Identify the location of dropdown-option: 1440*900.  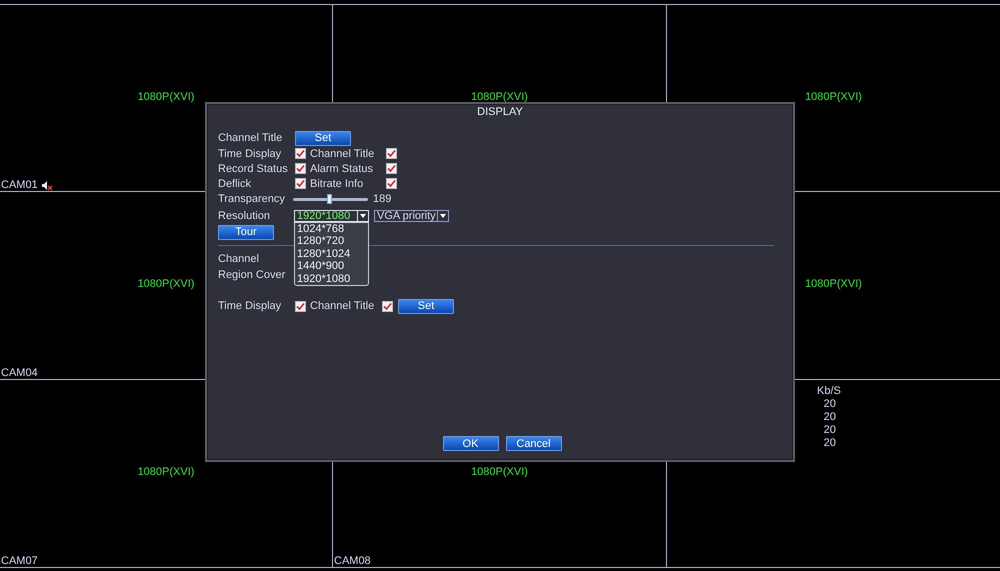
(331, 266).